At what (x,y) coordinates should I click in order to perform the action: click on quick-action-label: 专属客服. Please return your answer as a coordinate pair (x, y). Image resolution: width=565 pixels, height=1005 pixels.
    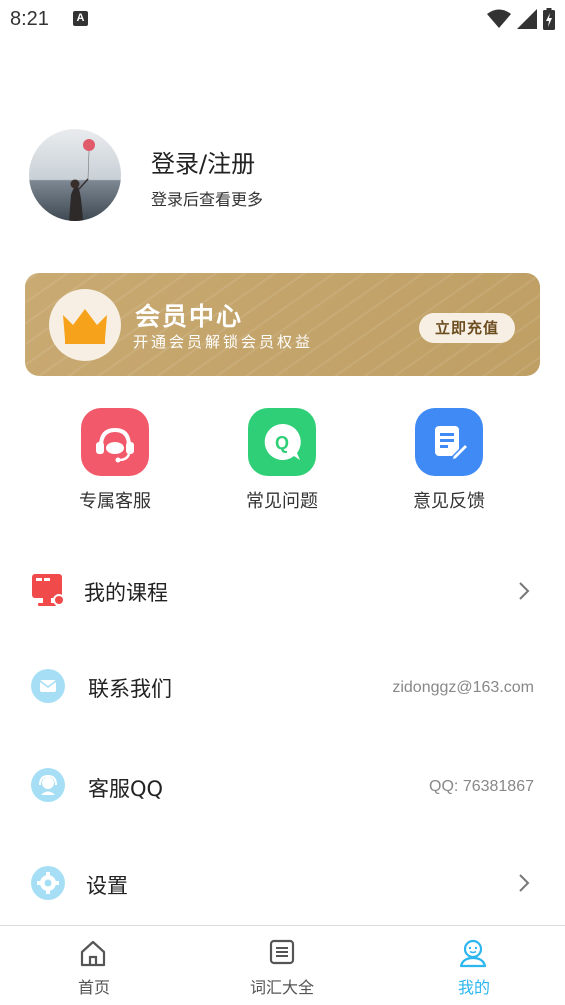
    Looking at the image, I should click on (115, 501).